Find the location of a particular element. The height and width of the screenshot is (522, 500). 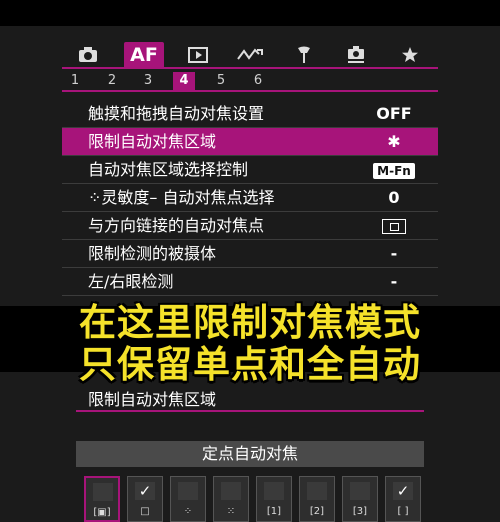

af-area-option: ✓ □ is located at coordinates (145, 499).